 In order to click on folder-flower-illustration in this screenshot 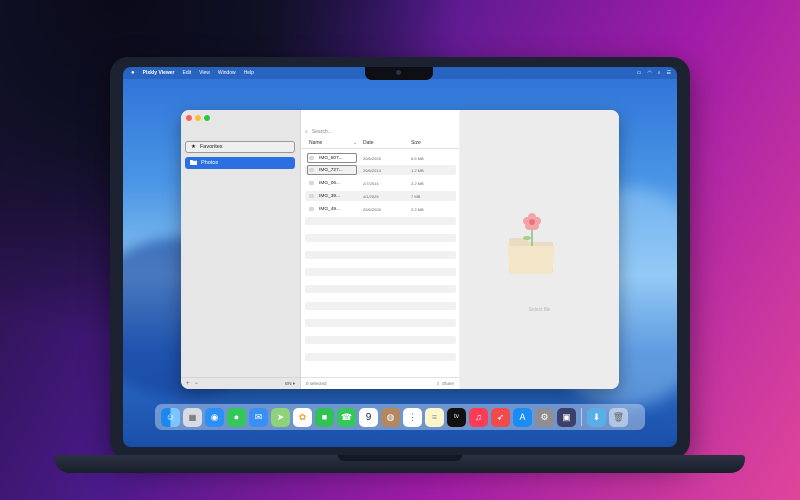, I will do `click(532, 245)`.